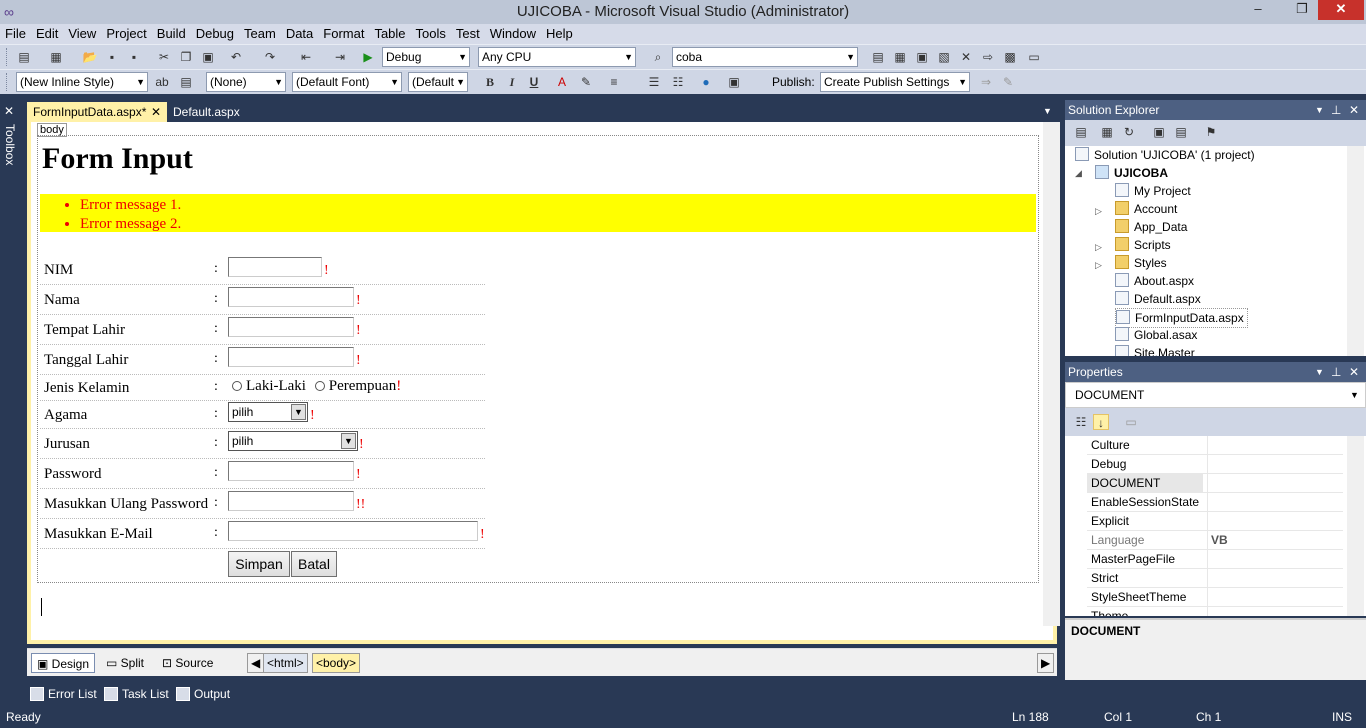 This screenshot has height=728, width=1366. Describe the element at coordinates (1211, 132) in the screenshot. I see `class-diagram-icon: ⚑` at that location.